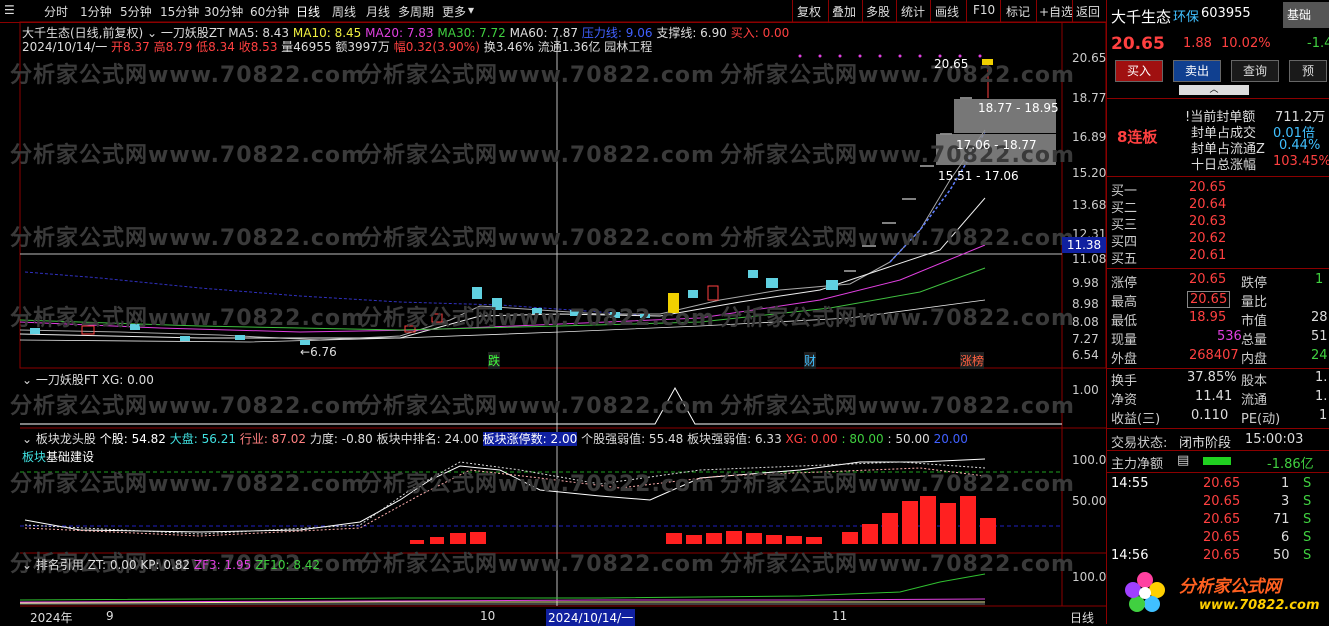 The image size is (1329, 626). Describe the element at coordinates (1124, 302) in the screenshot. I see `high-label: 最高` at that location.